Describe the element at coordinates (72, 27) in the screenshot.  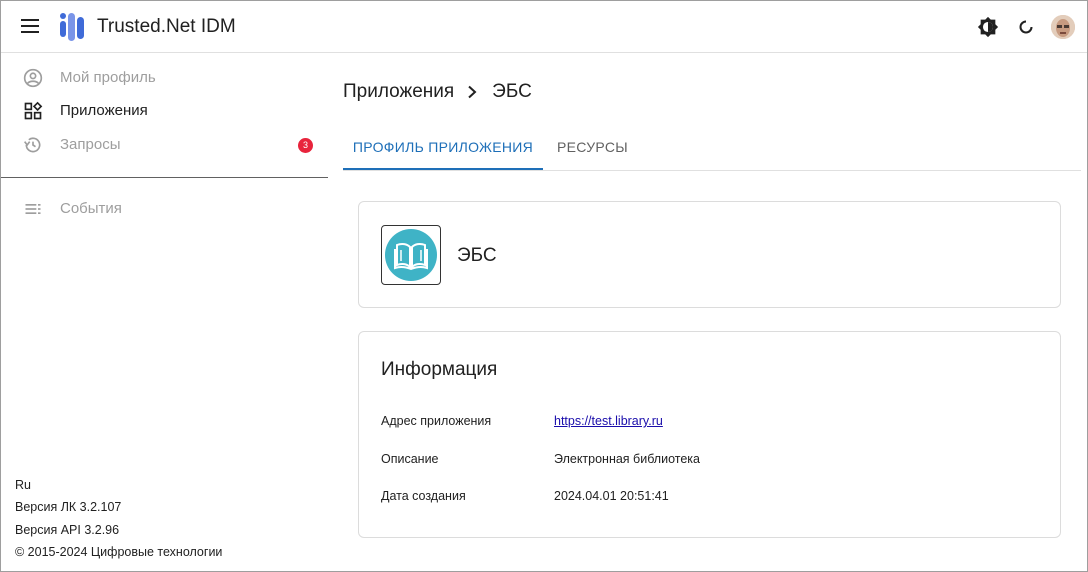
I see `brand-logo-icon` at that location.